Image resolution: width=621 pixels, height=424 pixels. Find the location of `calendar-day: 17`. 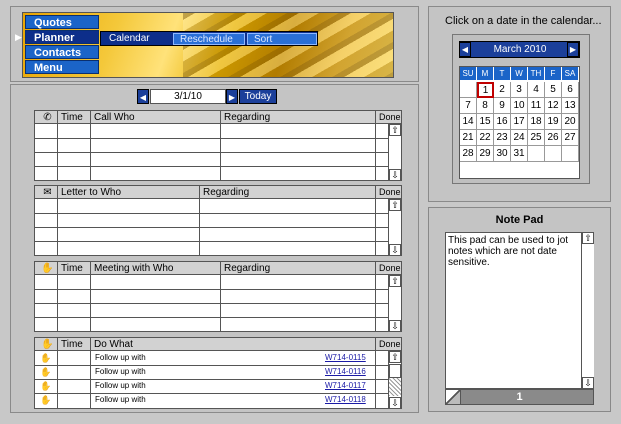

calendar-day: 17 is located at coordinates (519, 122).